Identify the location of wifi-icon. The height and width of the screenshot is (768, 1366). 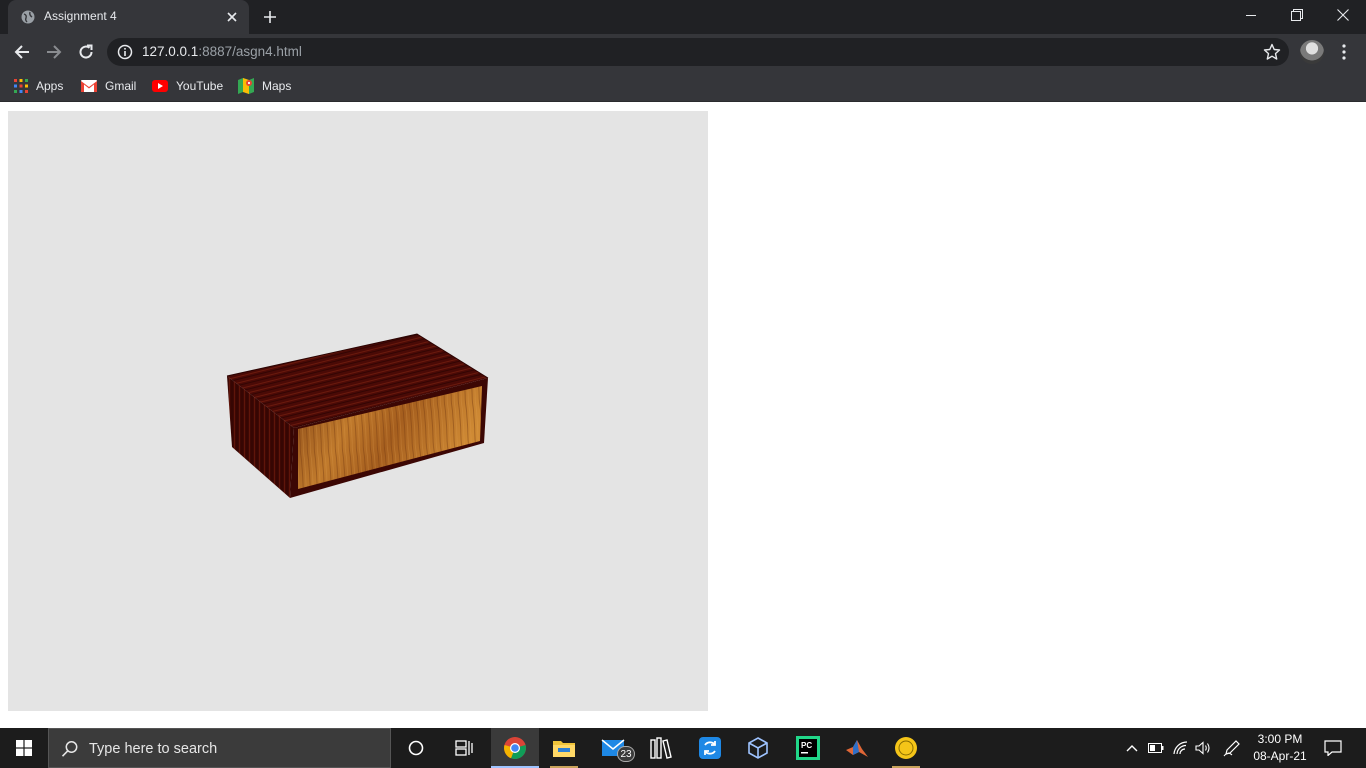
(1180, 748).